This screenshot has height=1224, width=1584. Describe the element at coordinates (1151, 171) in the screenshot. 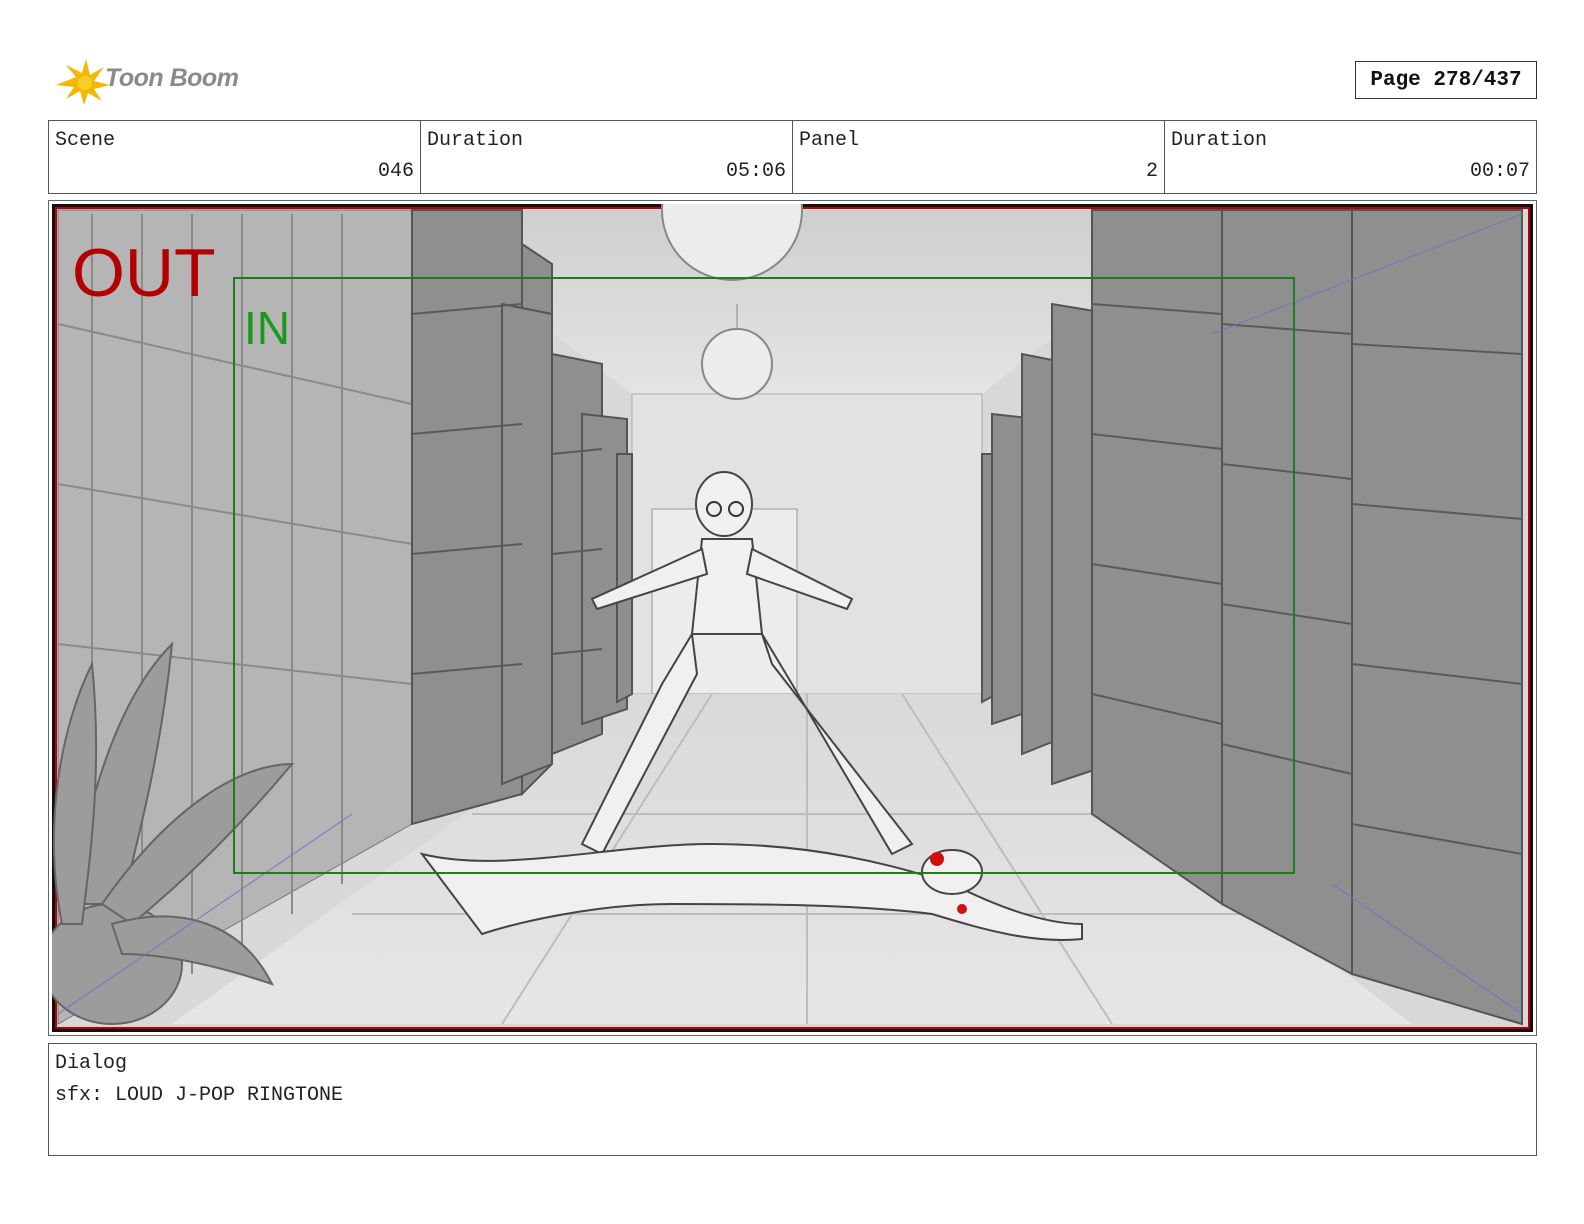

I see `panel-value: 2` at that location.